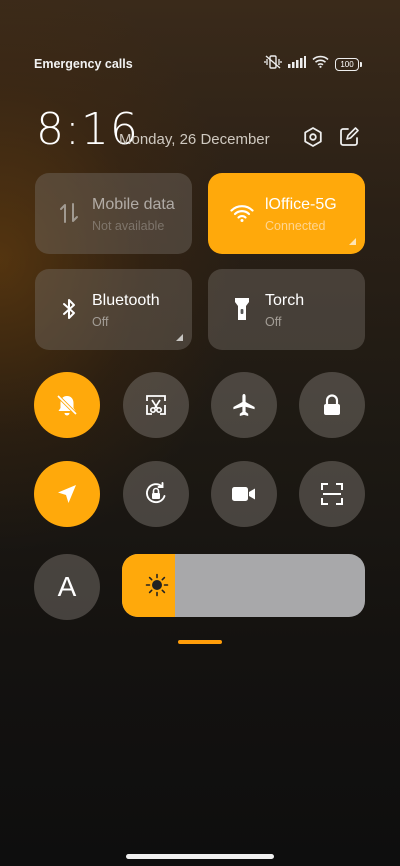 This screenshot has width=400, height=866. What do you see at coordinates (133, 204) in the screenshot?
I see `tile-label: Mobile data` at bounding box center [133, 204].